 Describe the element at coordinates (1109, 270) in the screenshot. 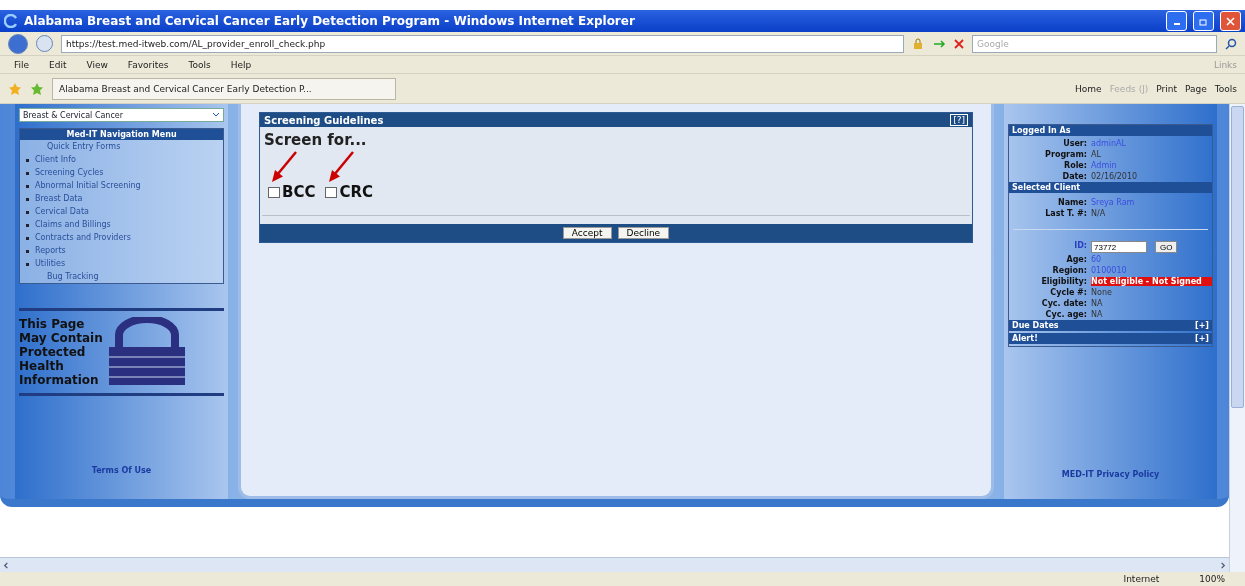

I see `field-value: 0100010` at that location.